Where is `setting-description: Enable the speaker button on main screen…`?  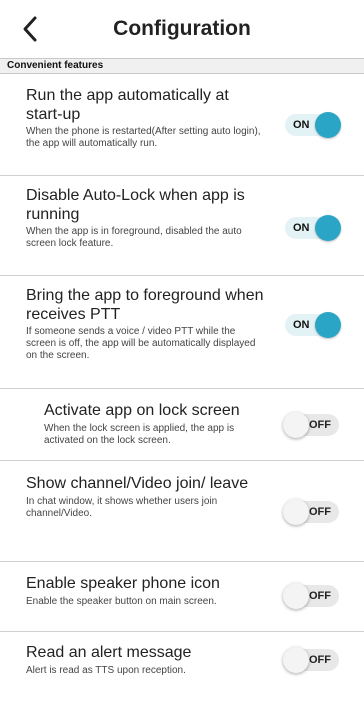 setting-description: Enable the speaker button on main screen… is located at coordinates (121, 601).